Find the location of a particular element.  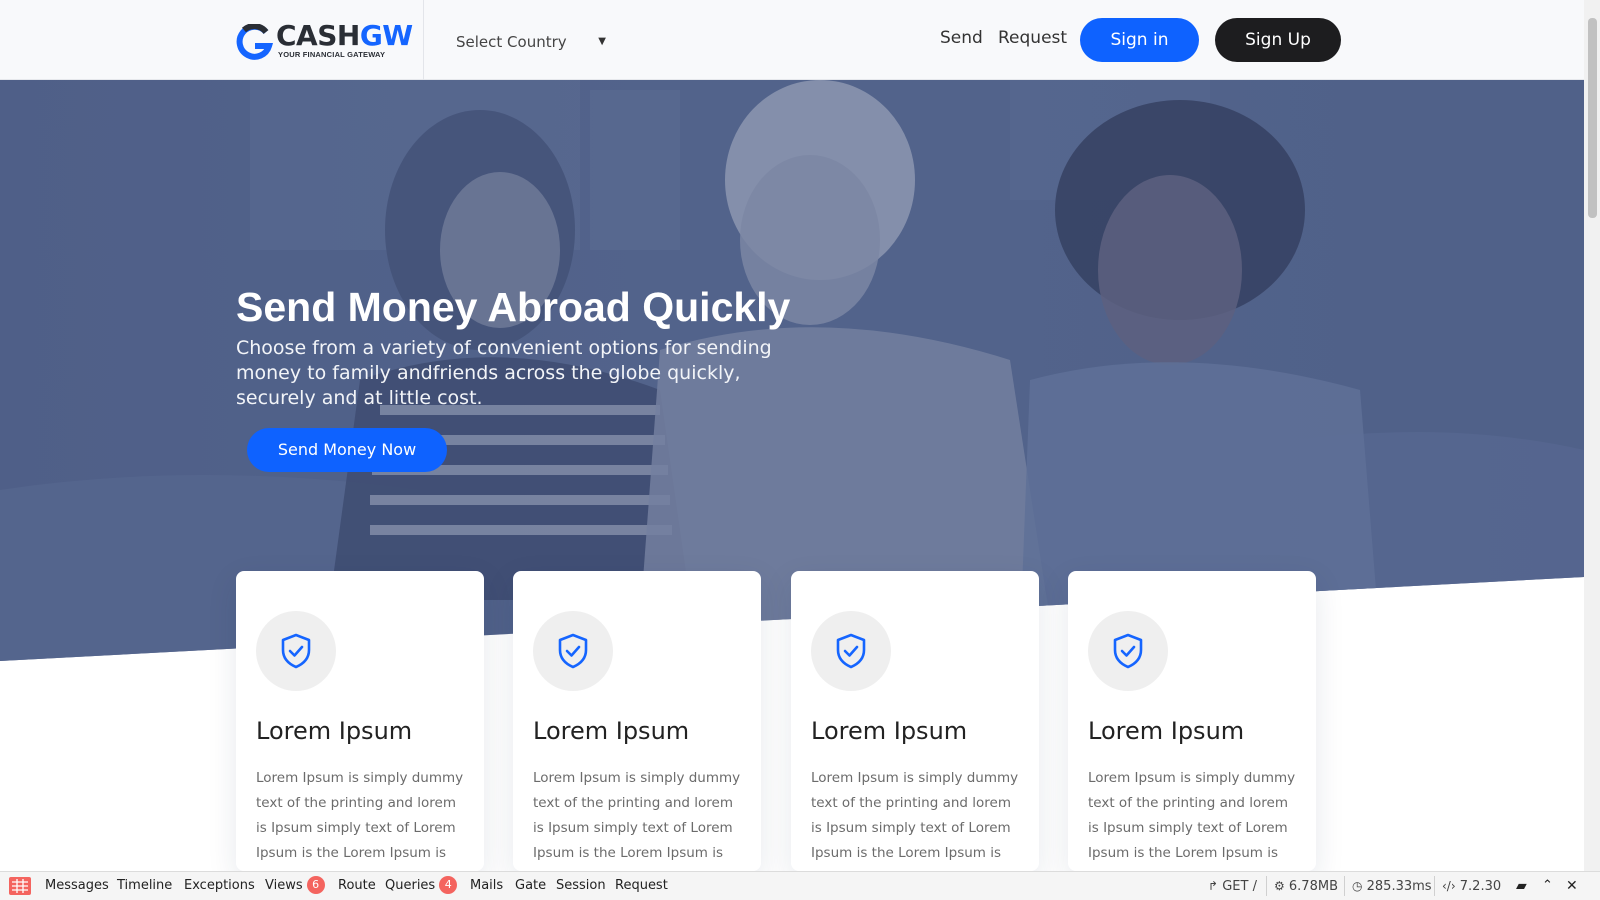

memory-value: 6.78MB is located at coordinates (1313, 886).